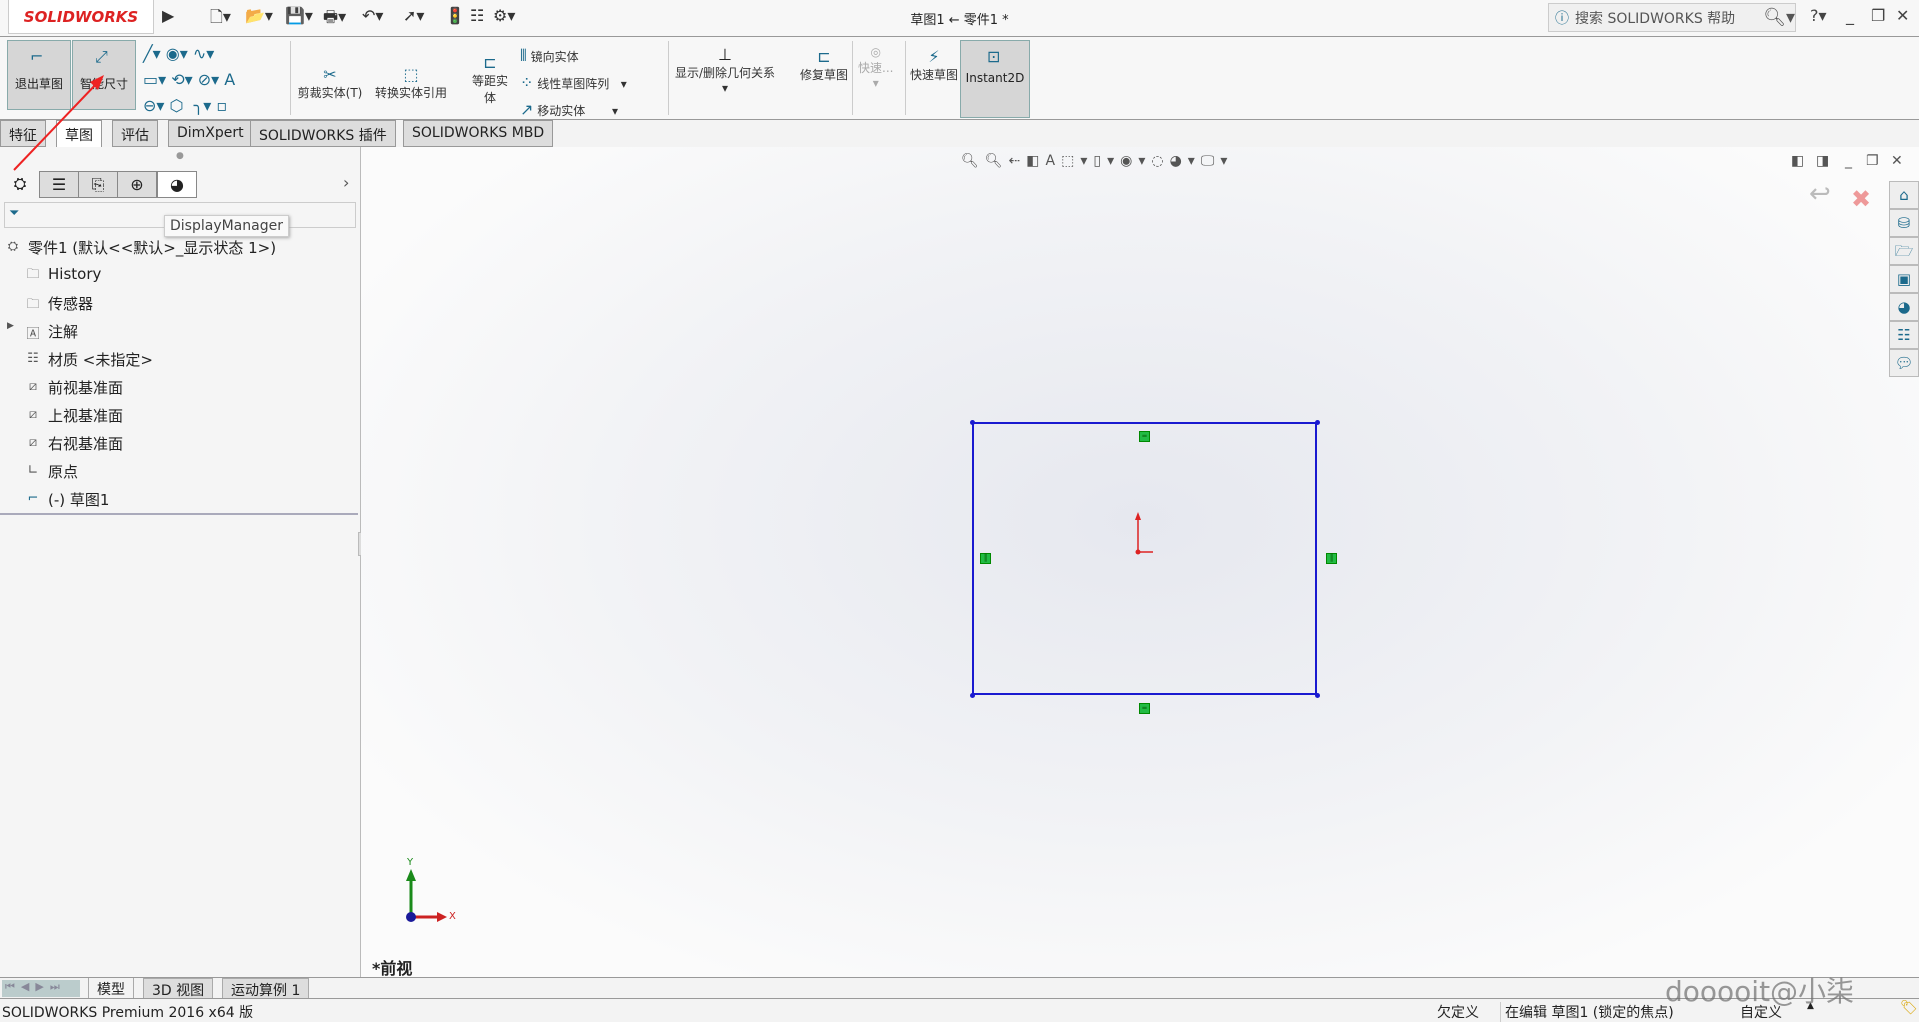  I want to click on view-palette-icon: ▣, so click(1904, 279).